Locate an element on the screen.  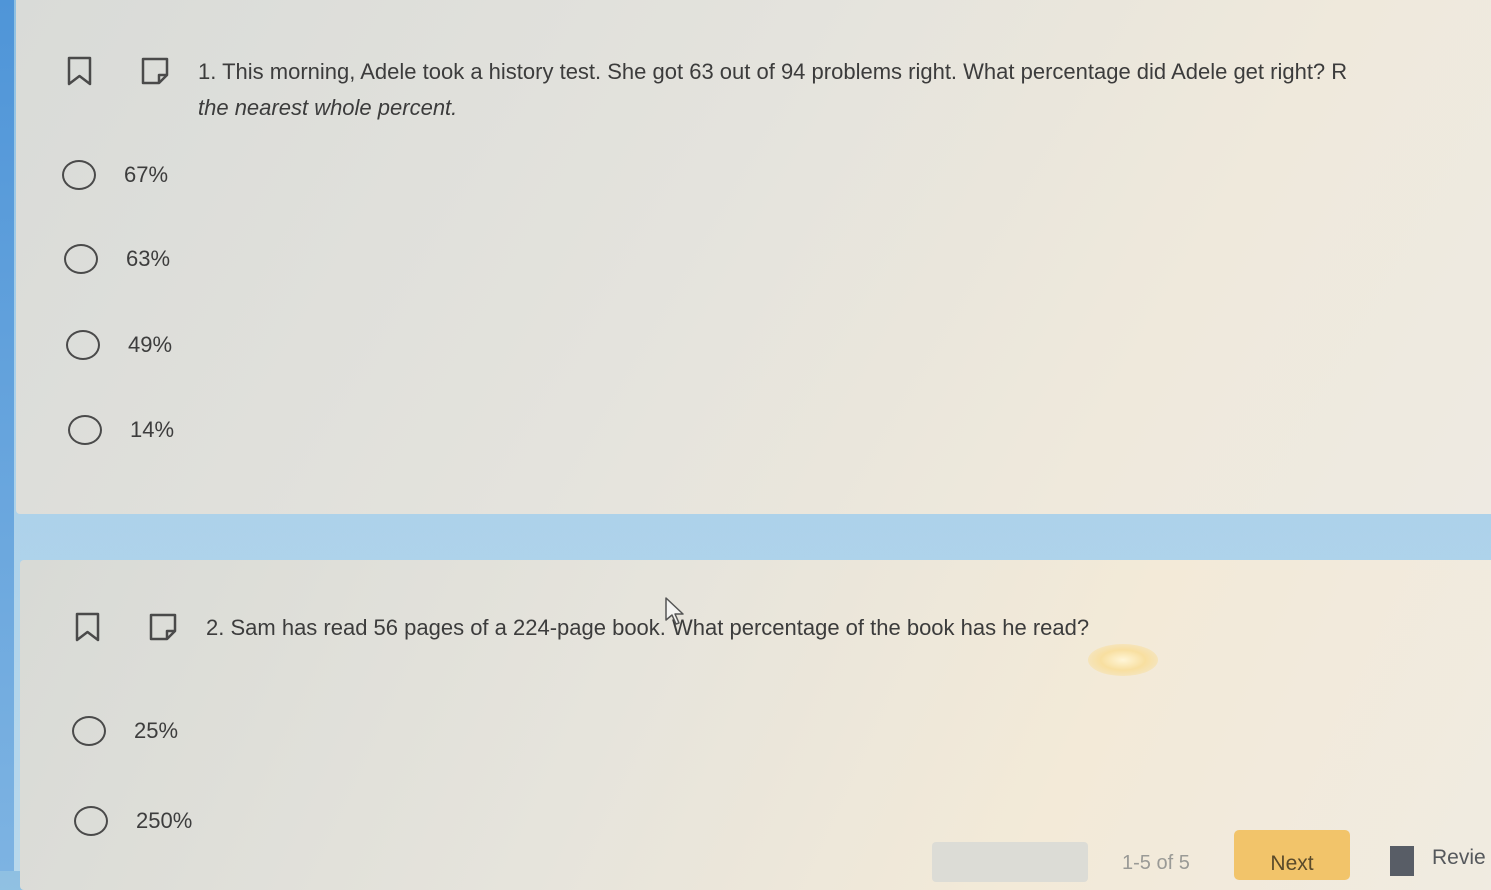
question-1-number: 1. is located at coordinates (207, 71).